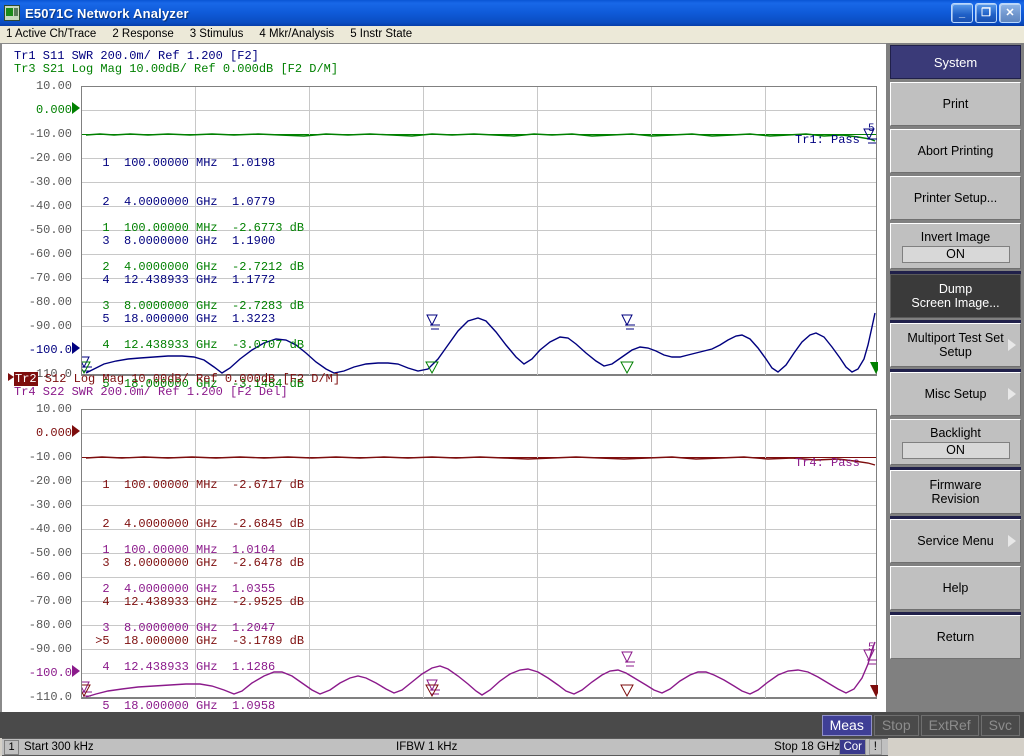 The image size is (1024, 756). I want to click on minimize-button: _, so click(962, 13).